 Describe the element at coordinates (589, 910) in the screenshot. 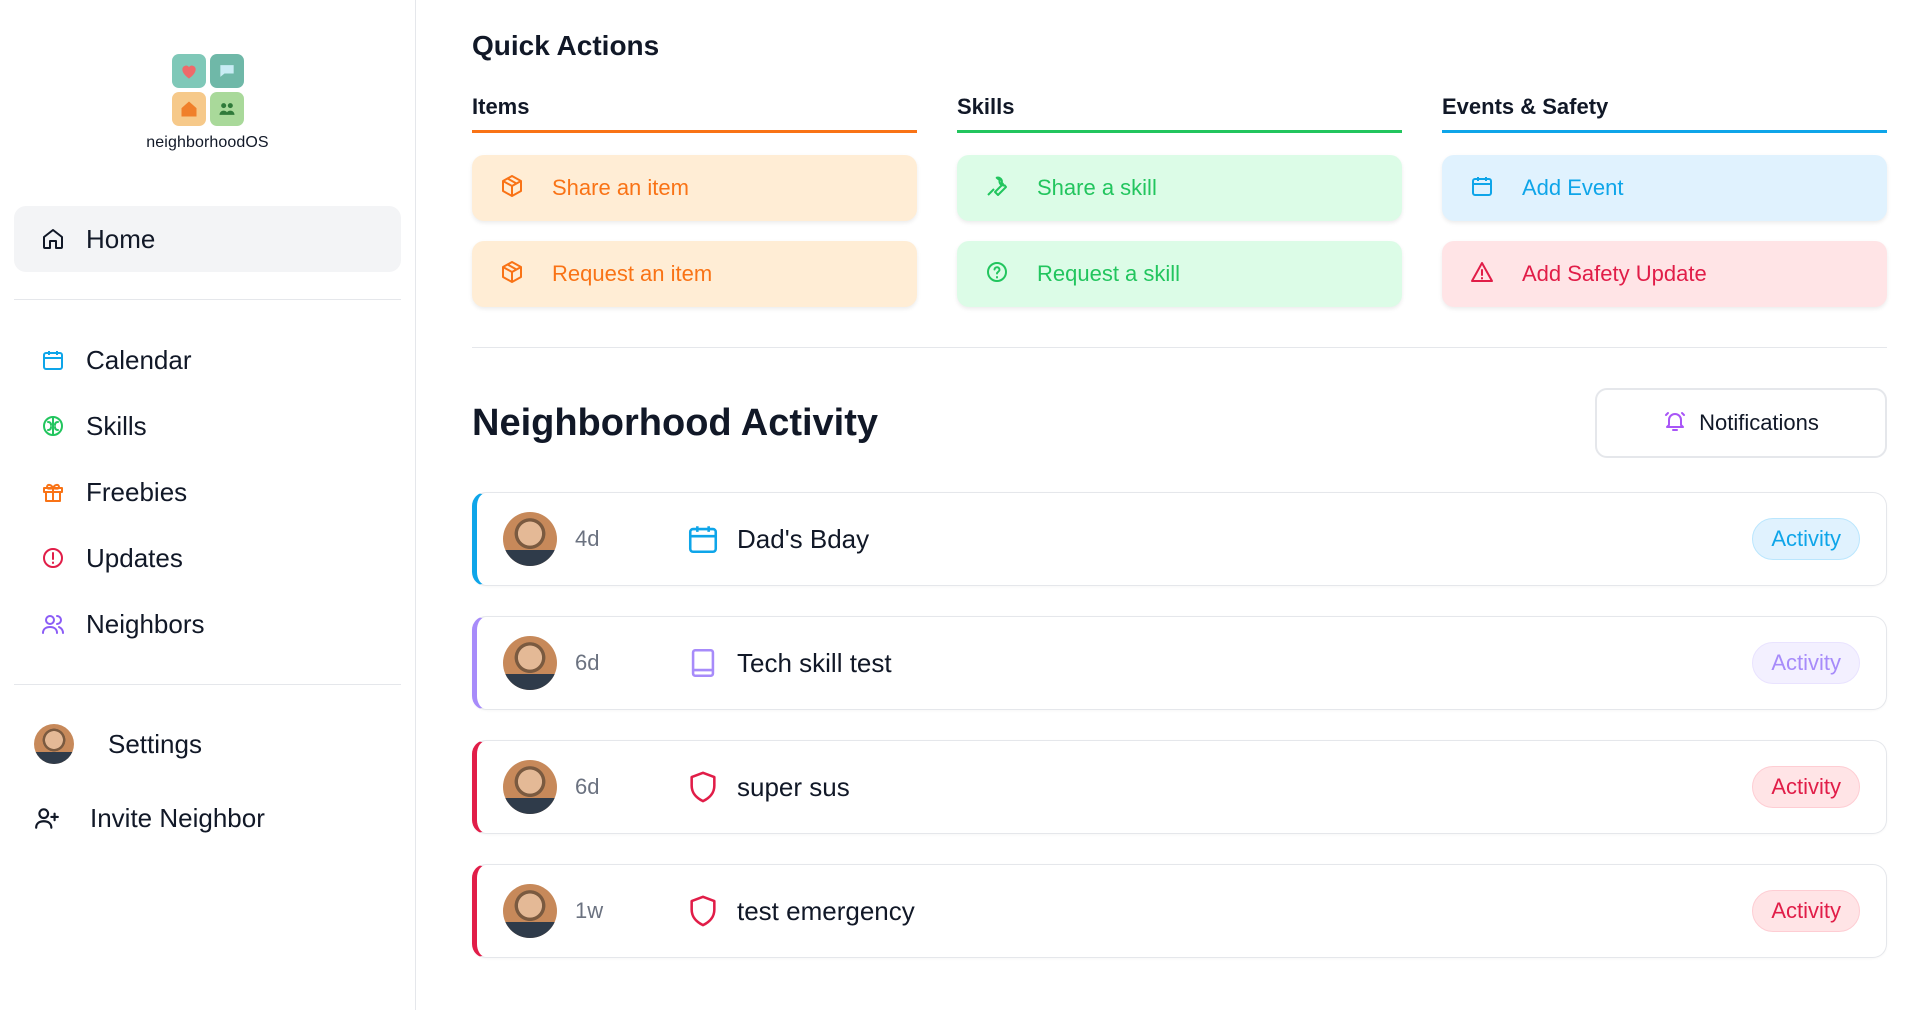

I see `activity-time: 1w` at that location.